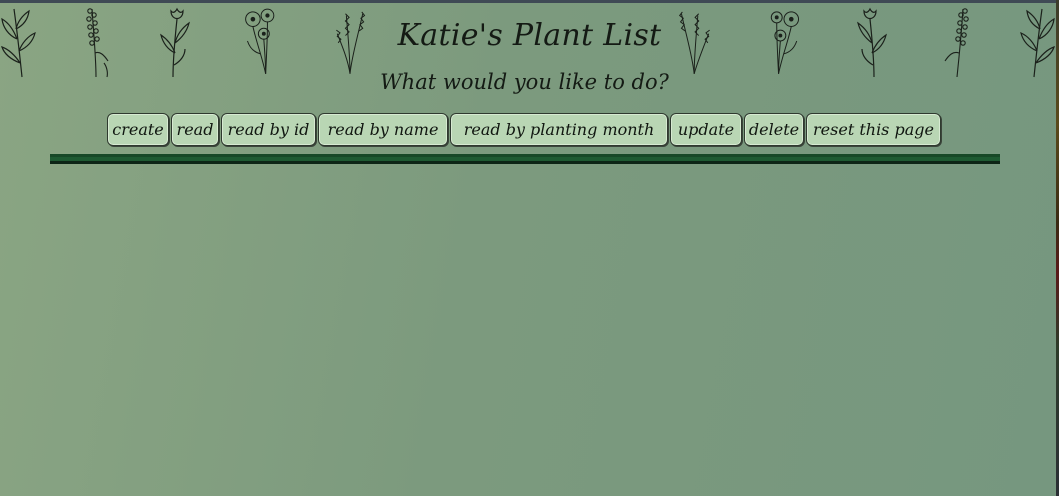 This screenshot has width=1059, height=496. What do you see at coordinates (529, 35) in the screenshot?
I see `page-title: Katie's Plant List` at bounding box center [529, 35].